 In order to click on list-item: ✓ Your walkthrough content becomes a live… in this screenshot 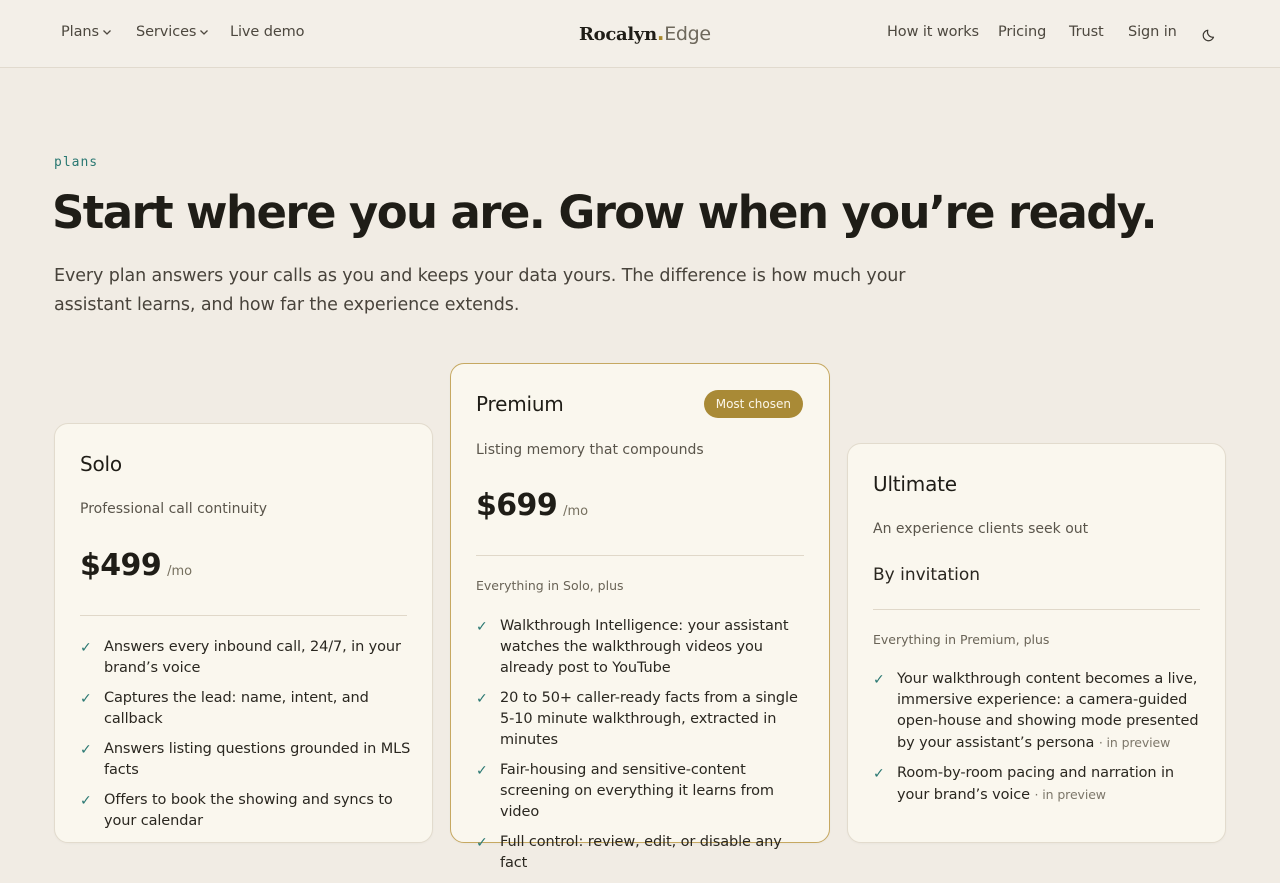, I will do `click(1039, 711)`.